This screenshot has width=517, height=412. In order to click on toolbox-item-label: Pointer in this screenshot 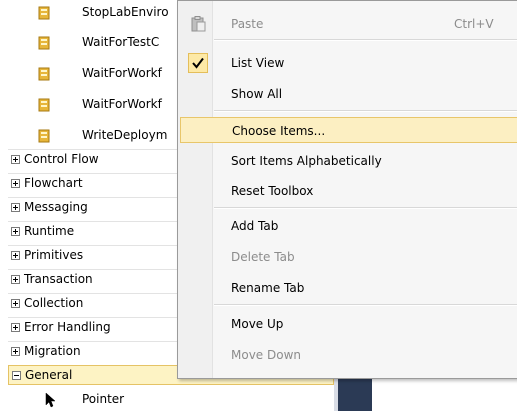, I will do `click(103, 399)`.